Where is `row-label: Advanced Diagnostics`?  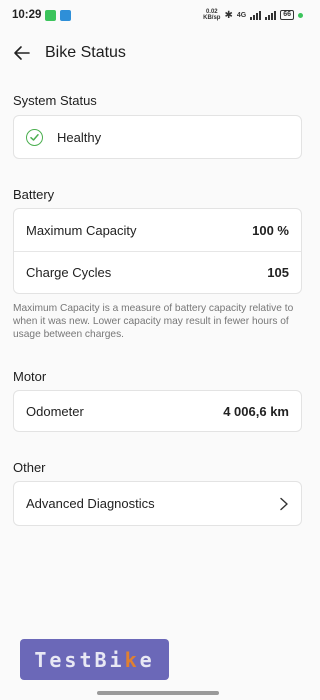 row-label: Advanced Diagnostics is located at coordinates (90, 503).